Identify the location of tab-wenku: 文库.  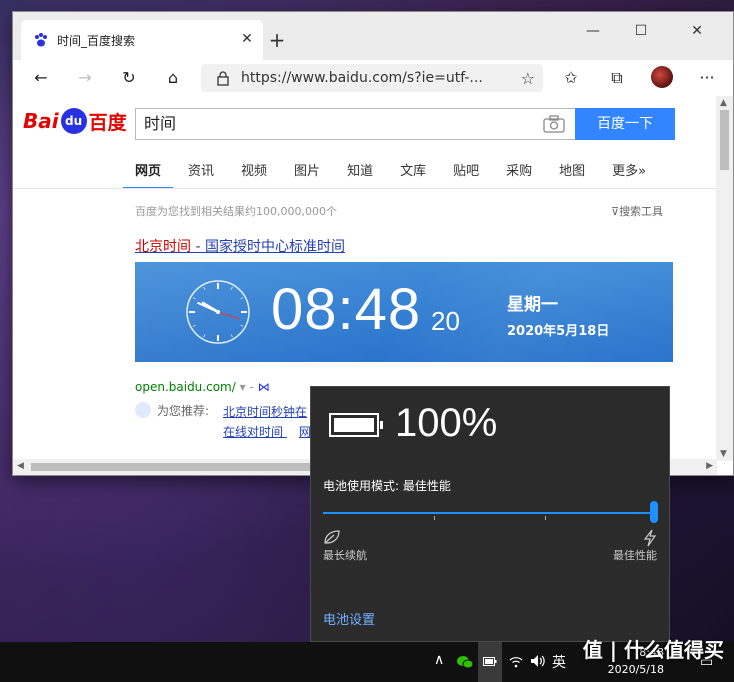
(413, 174).